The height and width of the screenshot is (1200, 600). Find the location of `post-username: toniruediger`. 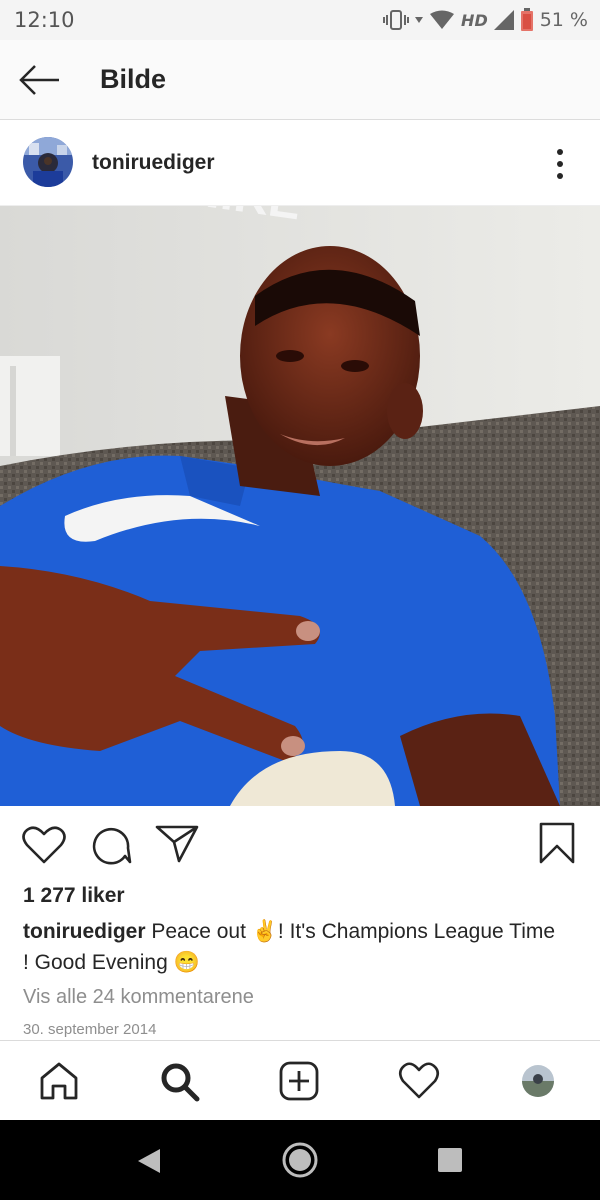

post-username: toniruediger is located at coordinates (153, 163).